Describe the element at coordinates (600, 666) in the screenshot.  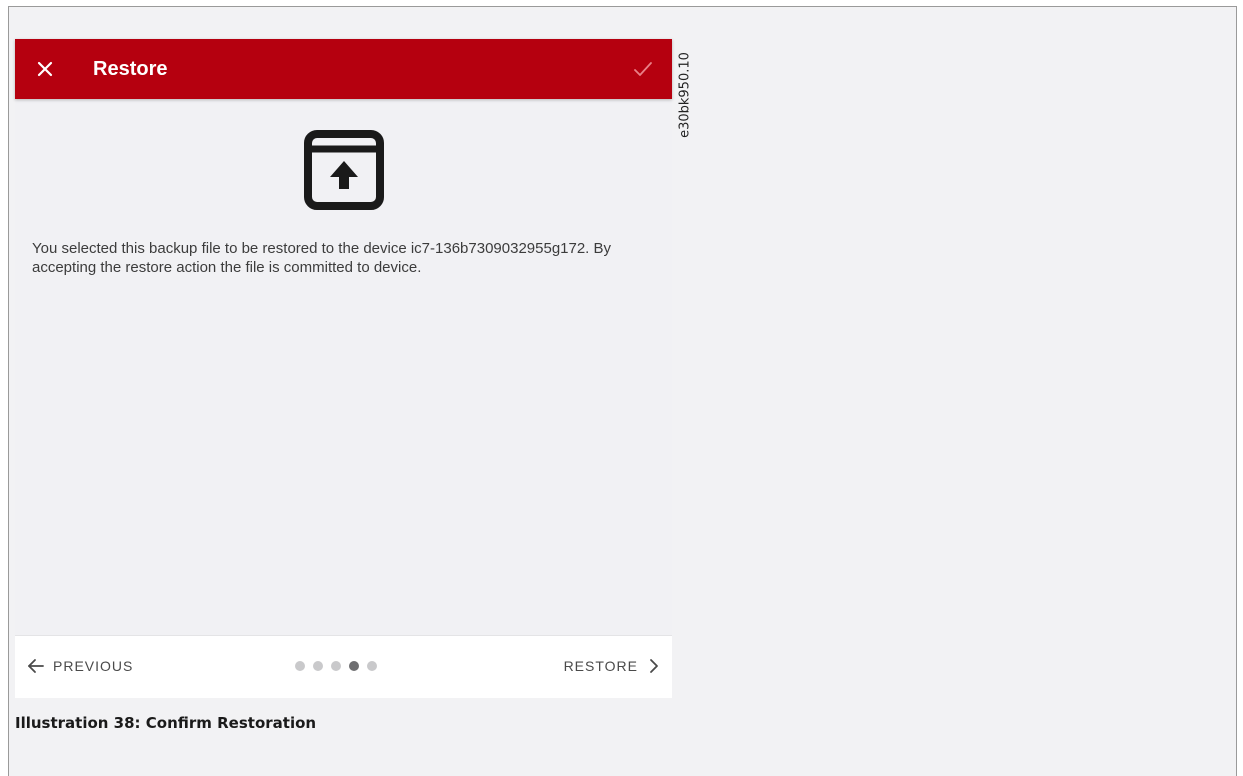
I see `restore-label: RESTORE` at that location.